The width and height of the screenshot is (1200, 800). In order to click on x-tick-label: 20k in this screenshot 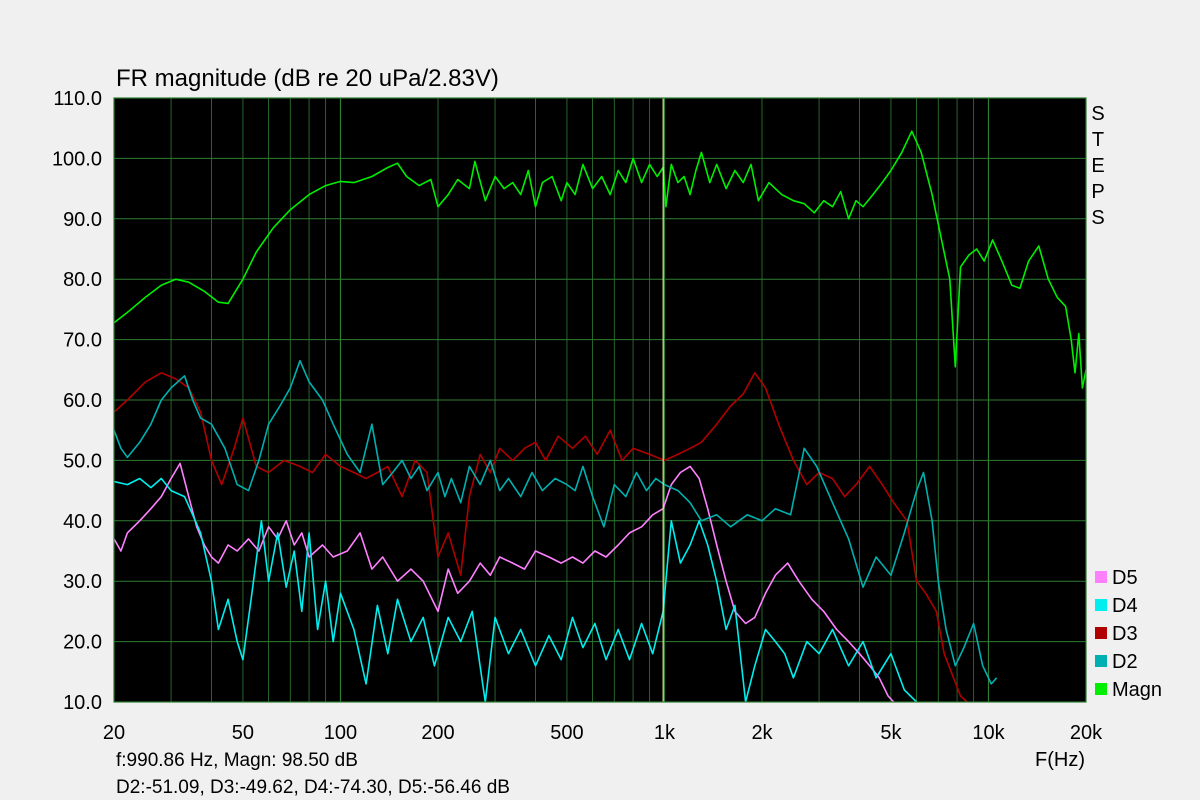, I will do `click(1086, 733)`.